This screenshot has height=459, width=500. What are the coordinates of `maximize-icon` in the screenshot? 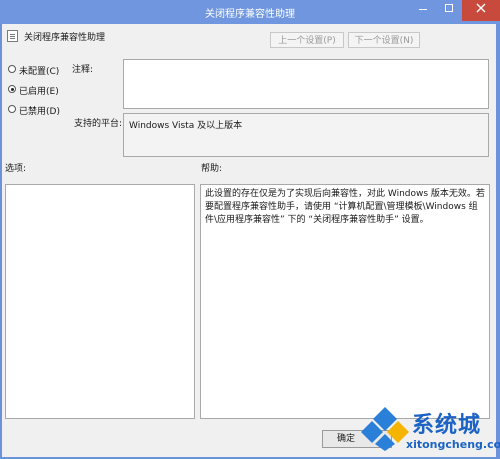 It's located at (449, 8).